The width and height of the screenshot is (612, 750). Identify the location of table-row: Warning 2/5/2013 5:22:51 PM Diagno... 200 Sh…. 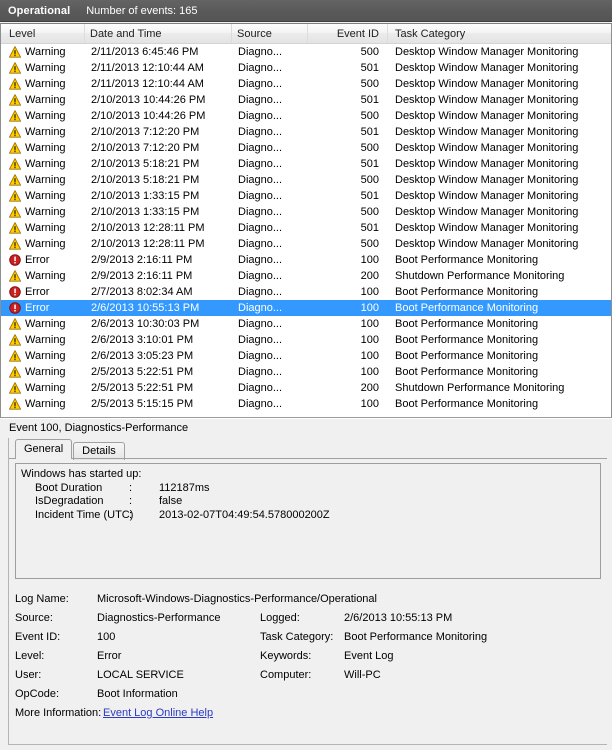
(306, 388).